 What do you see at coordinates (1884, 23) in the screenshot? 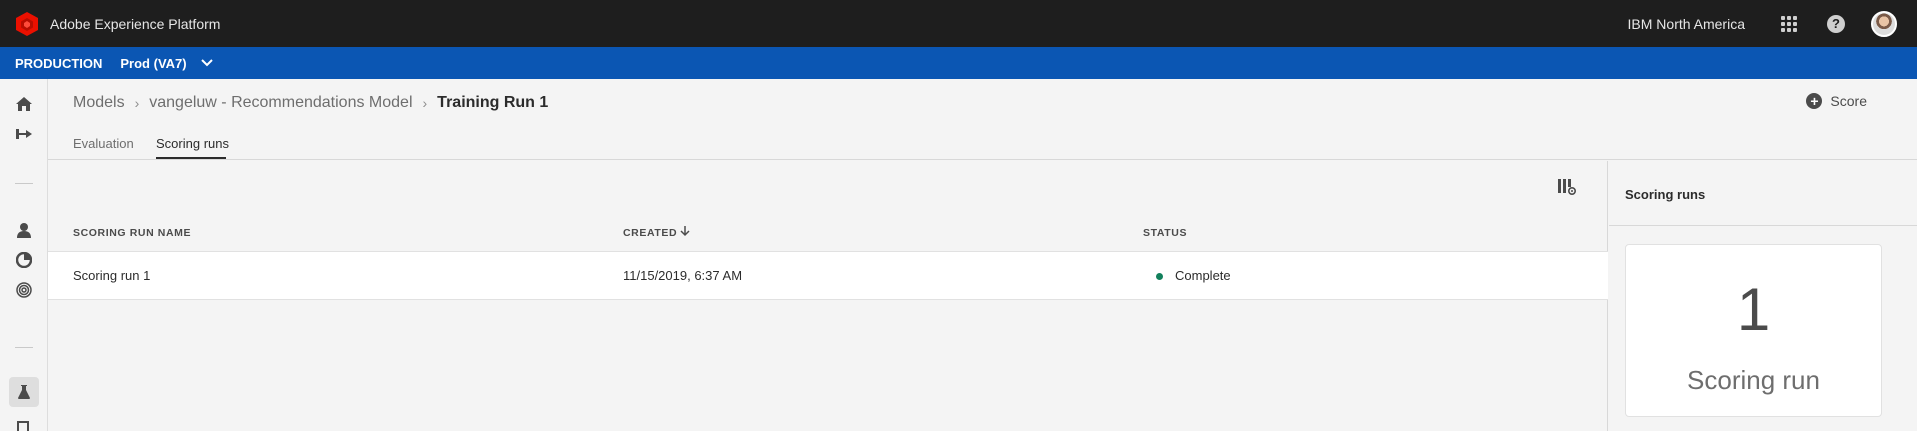
I see `avatar` at bounding box center [1884, 23].